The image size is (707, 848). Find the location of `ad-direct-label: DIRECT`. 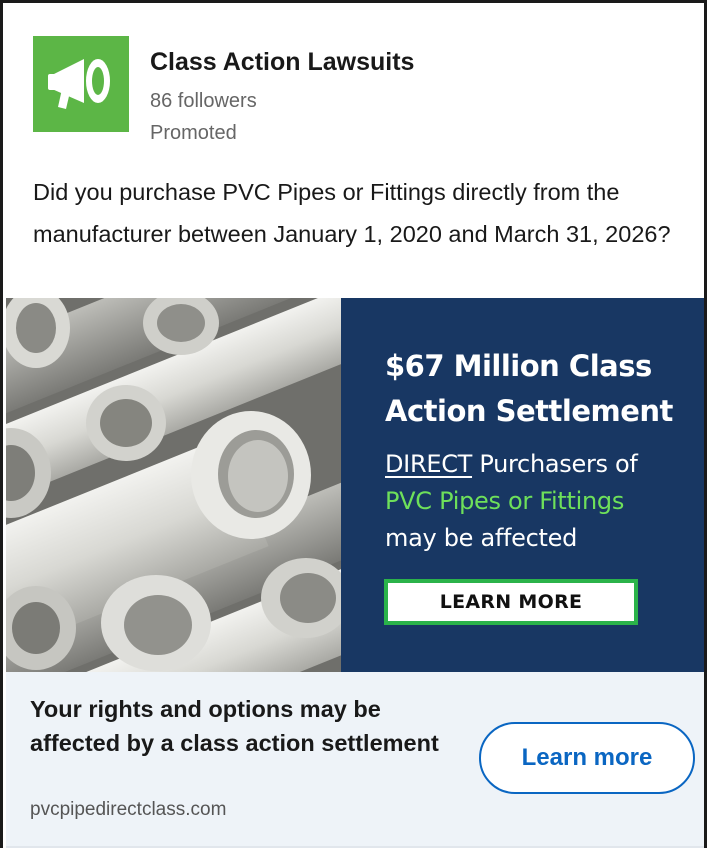

ad-direct-label: DIRECT is located at coordinates (429, 464).